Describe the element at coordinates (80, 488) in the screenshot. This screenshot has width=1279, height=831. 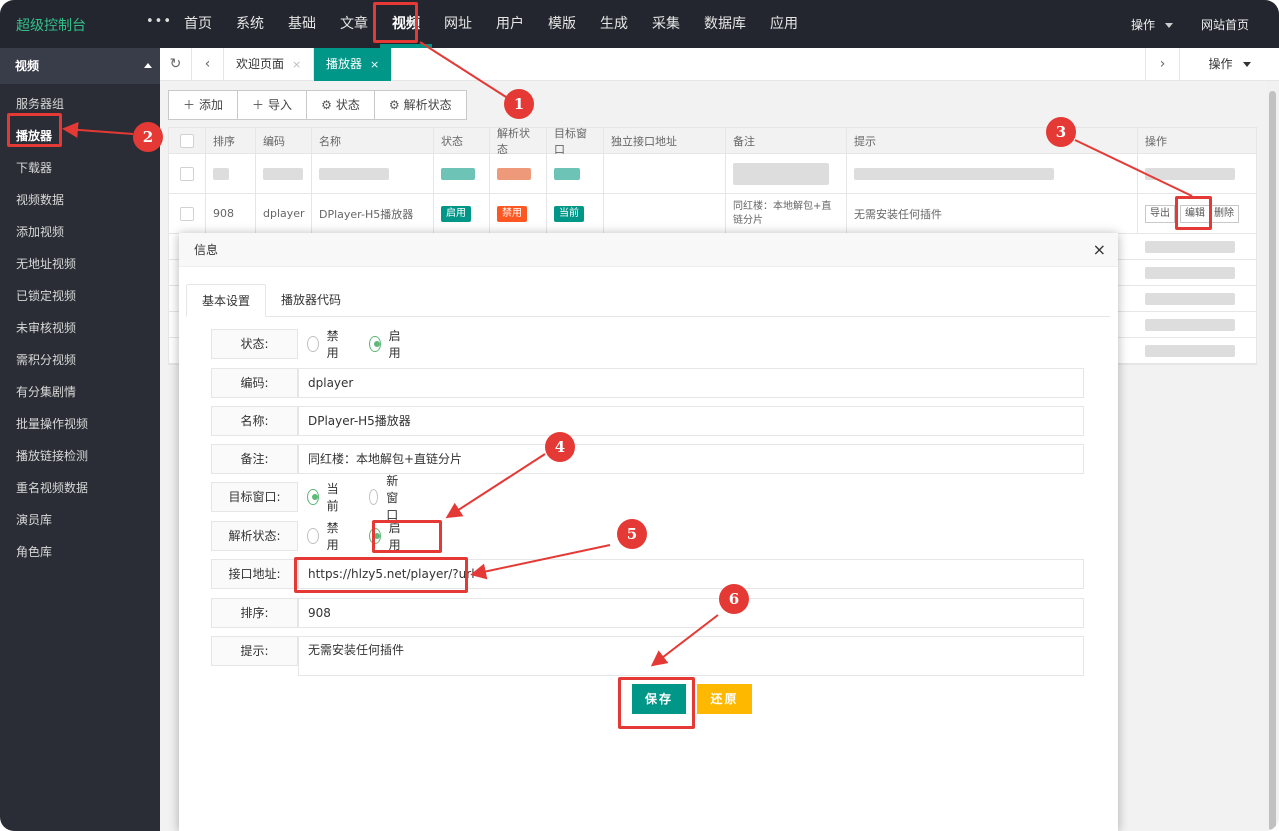
I see `sidebar-item-duplicate-data: 重名视频数据` at that location.